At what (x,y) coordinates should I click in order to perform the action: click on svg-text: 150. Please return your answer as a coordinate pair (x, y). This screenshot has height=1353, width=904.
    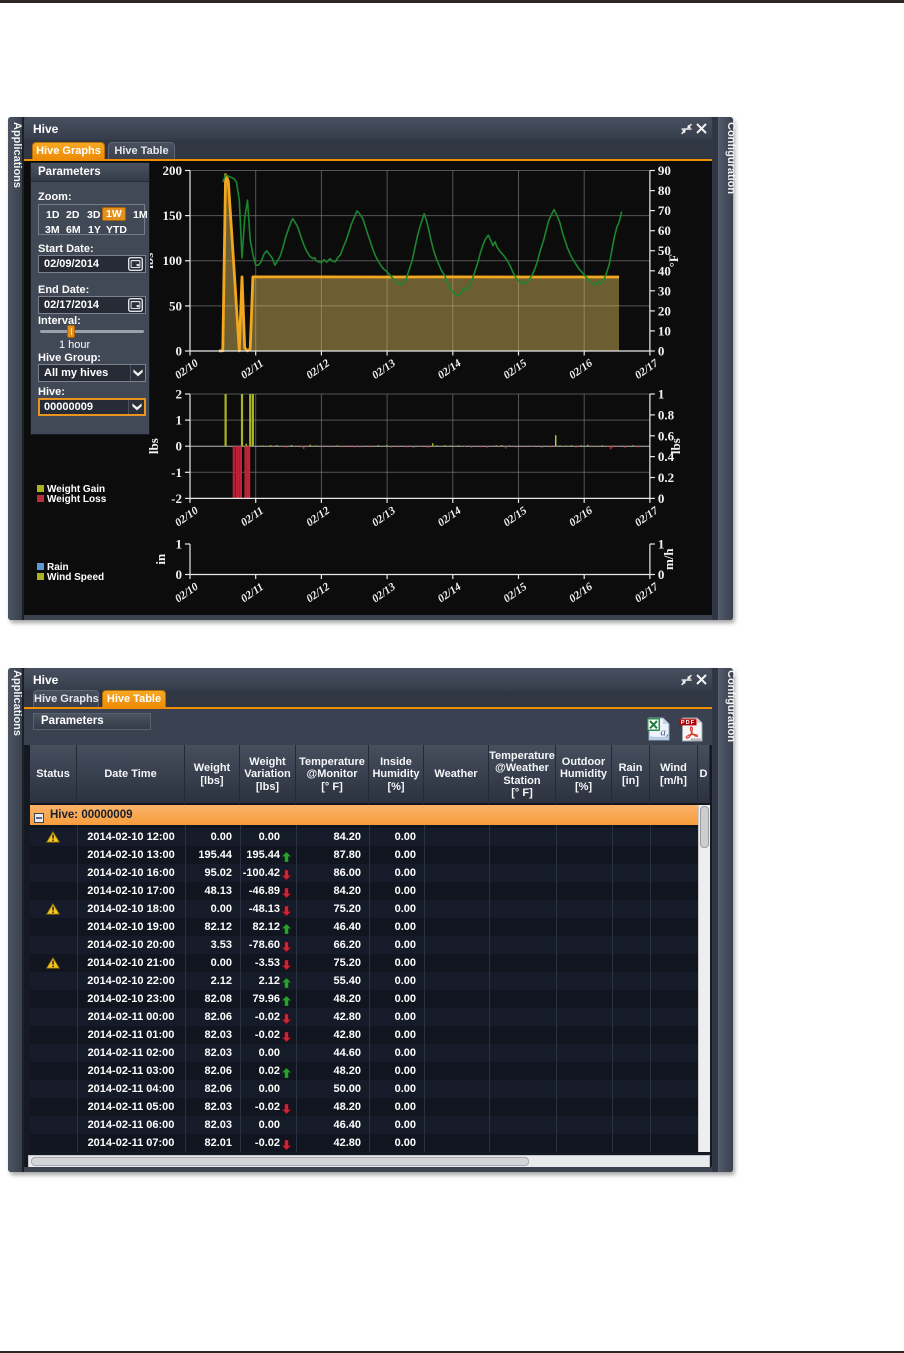
    Looking at the image, I should click on (173, 215).